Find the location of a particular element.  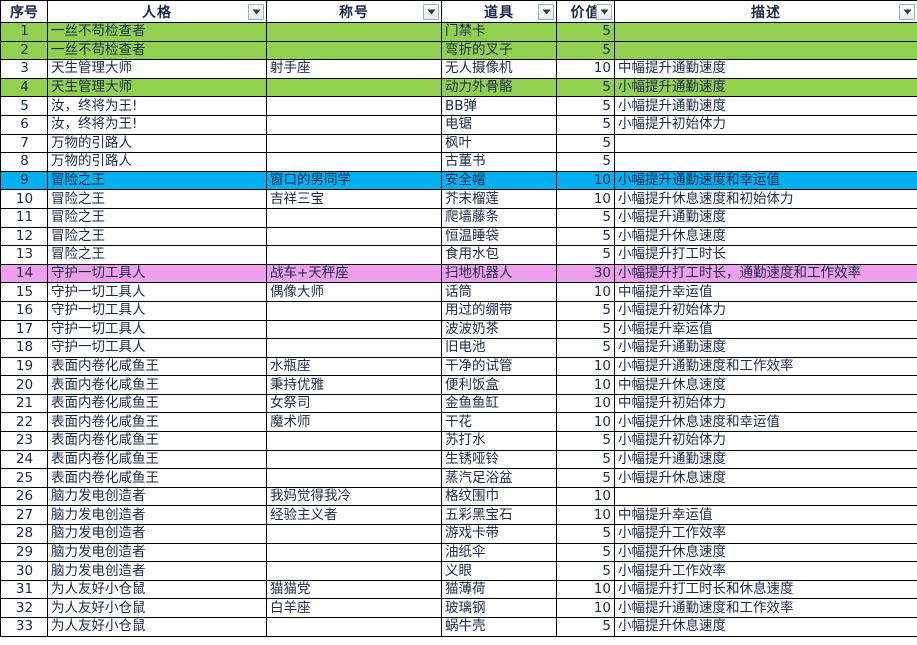

cell-seq: 15 is located at coordinates (24, 292).